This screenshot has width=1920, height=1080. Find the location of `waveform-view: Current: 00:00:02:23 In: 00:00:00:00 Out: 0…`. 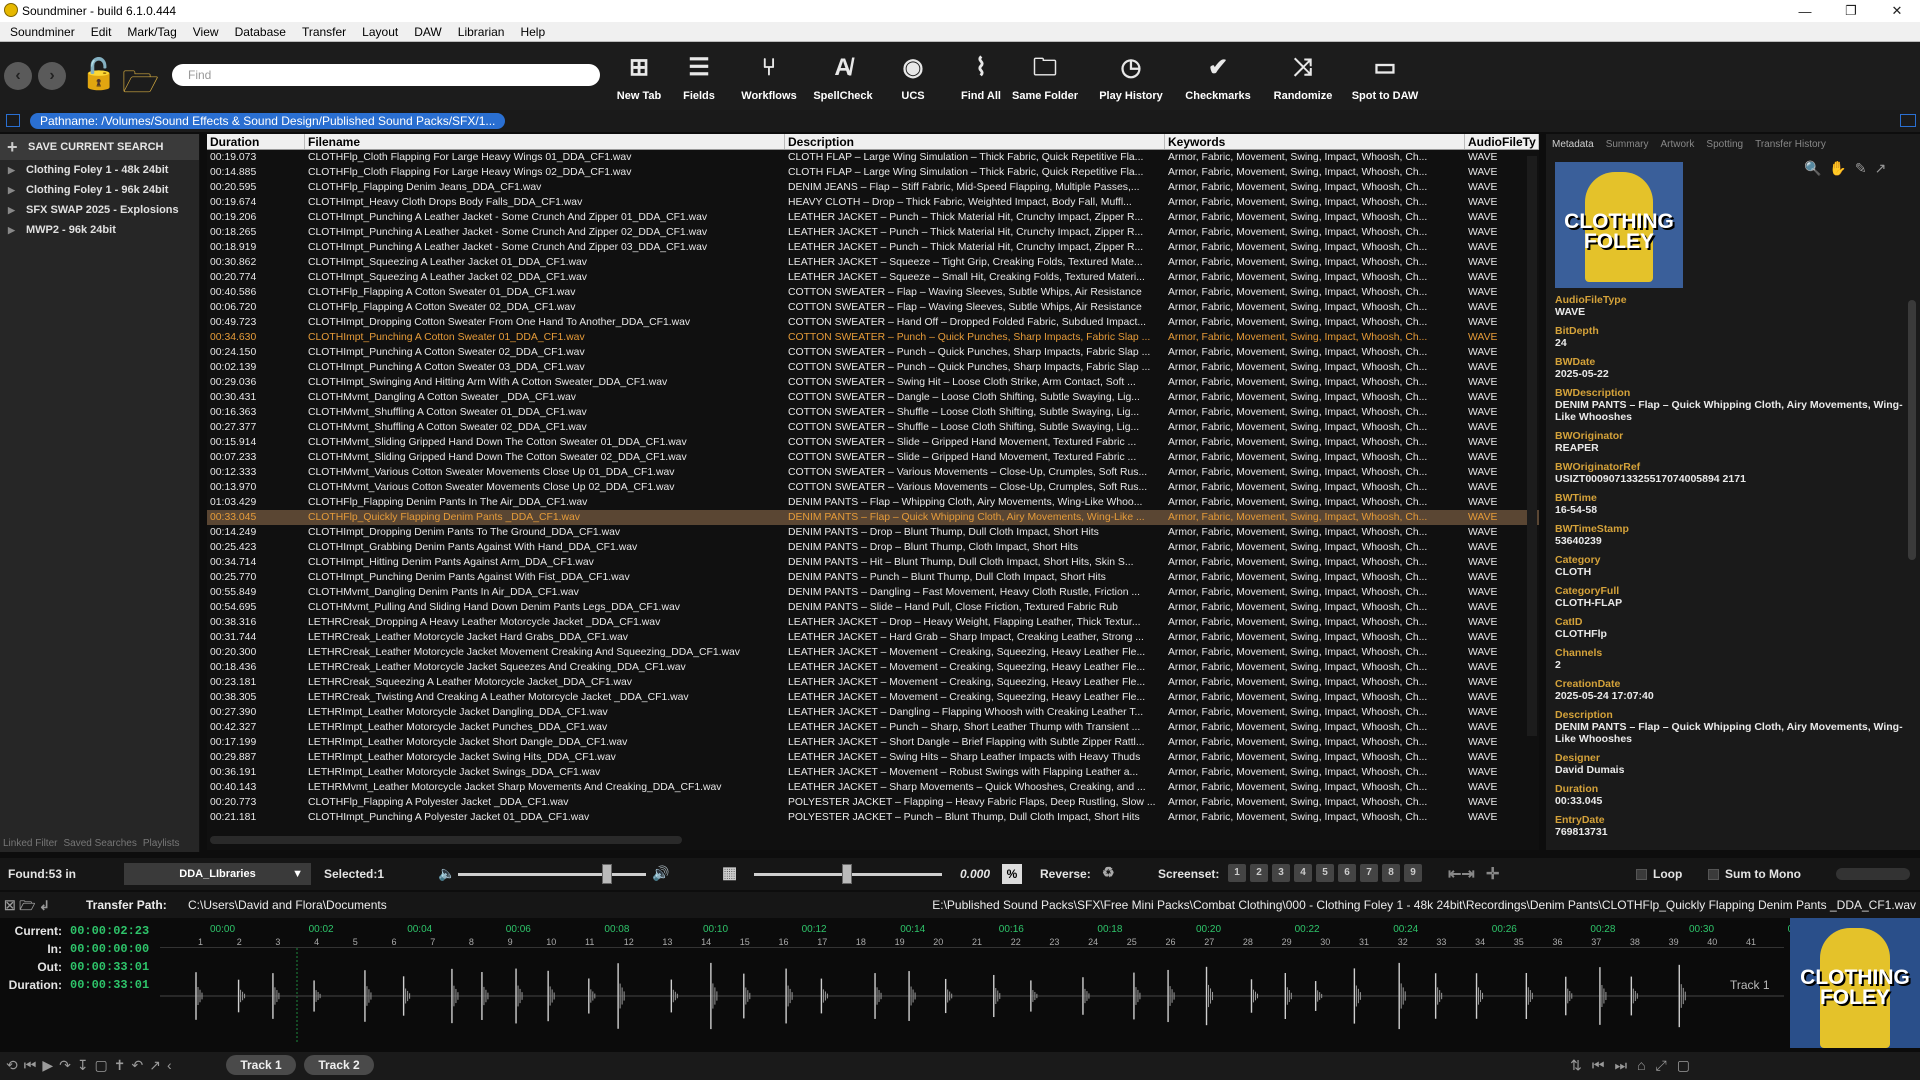

waveform-view: Current: 00:00:02:23 In: 00:00:00:00 Out: 0… is located at coordinates (960, 985).